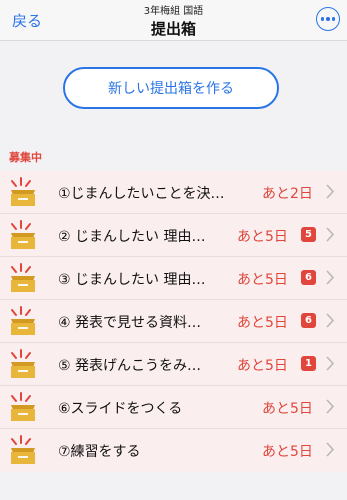  Describe the element at coordinates (308, 234) in the screenshot. I see `submission-count-badge: 5` at that location.